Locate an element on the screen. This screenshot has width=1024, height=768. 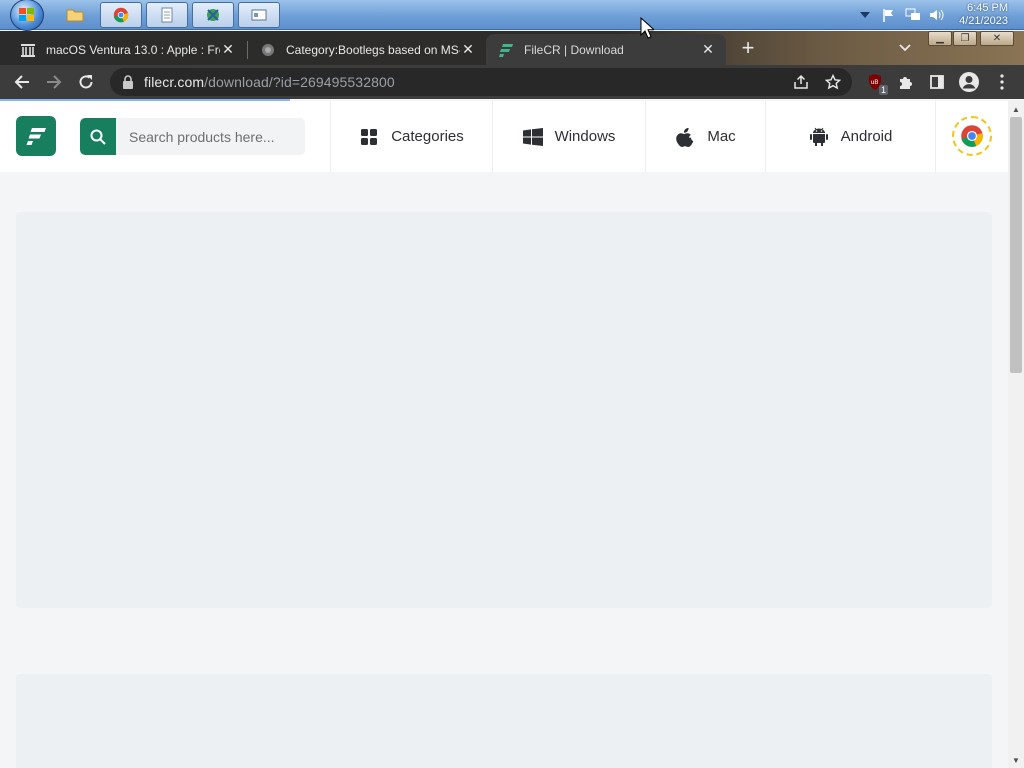
nav-label: Android is located at coordinates (866, 136).